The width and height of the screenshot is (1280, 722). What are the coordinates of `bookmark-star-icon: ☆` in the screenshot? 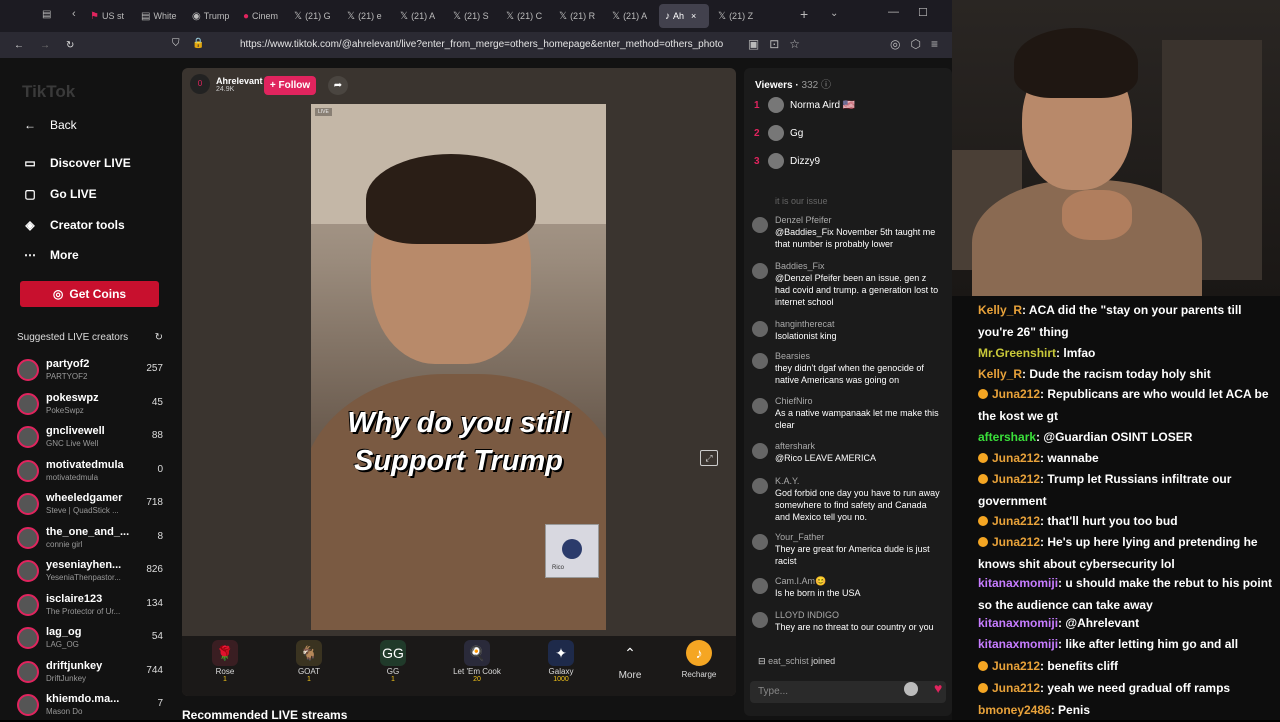 It's located at (794, 44).